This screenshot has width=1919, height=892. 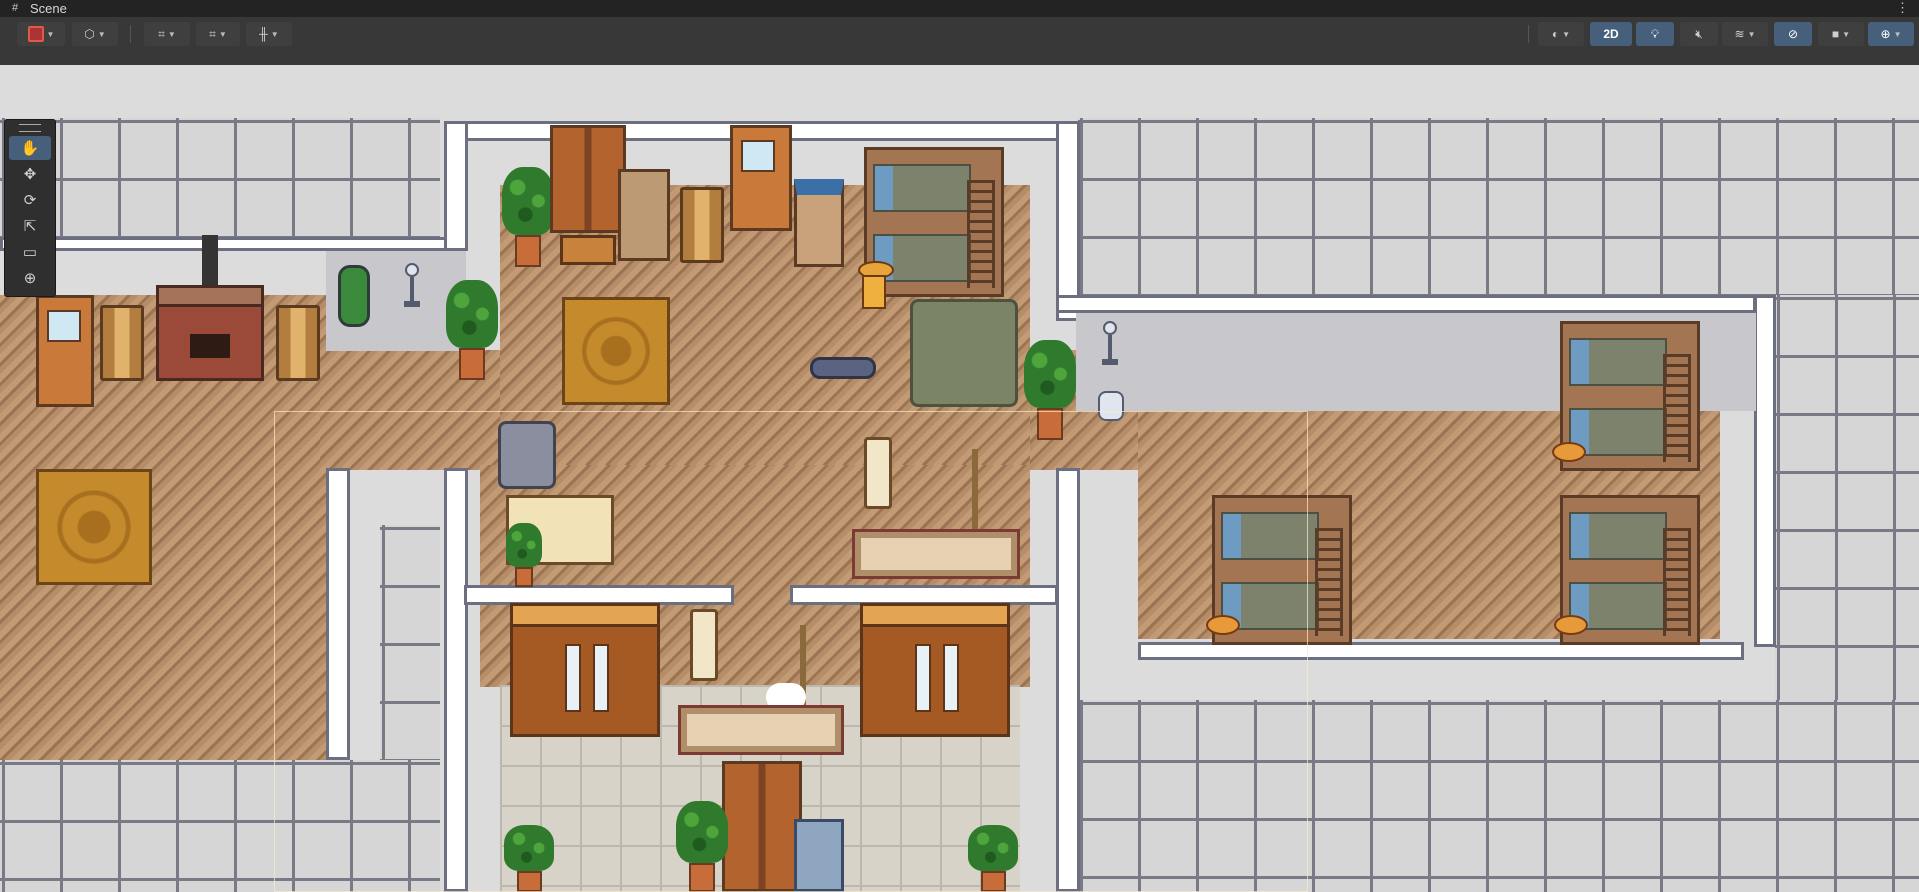 I want to click on wall-tiles-left-inner, so click(x=410, y=642).